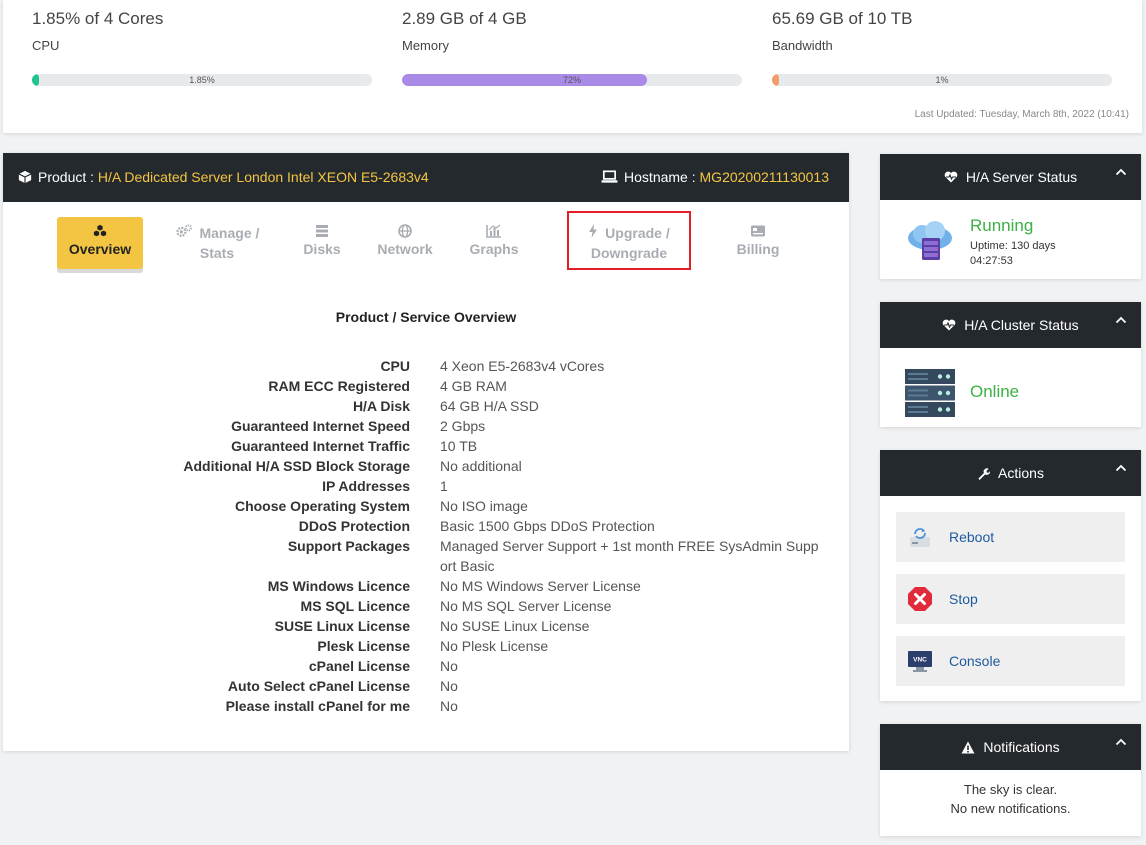 The image size is (1146, 845). Describe the element at coordinates (318, 686) in the screenshot. I see `detail-label: Auto Select cPanel License` at that location.